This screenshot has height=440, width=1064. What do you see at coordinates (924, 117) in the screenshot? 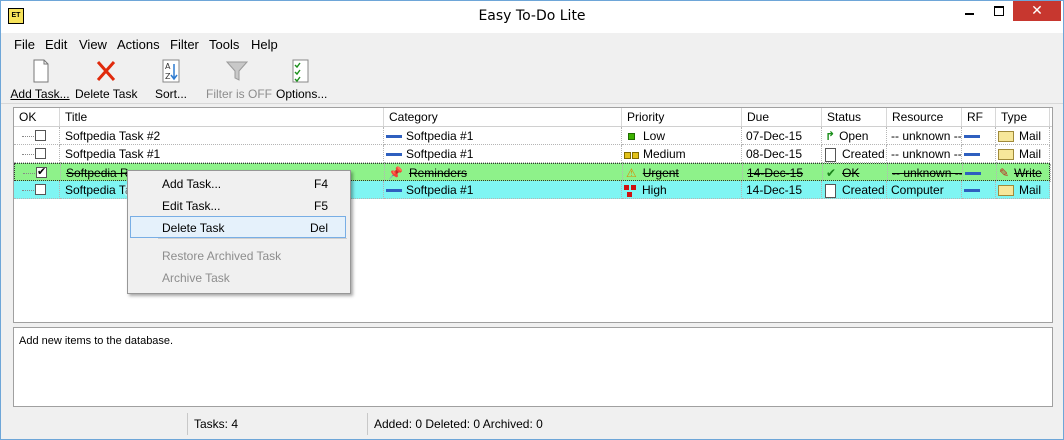
I see `col-resource: Resource` at bounding box center [924, 117].